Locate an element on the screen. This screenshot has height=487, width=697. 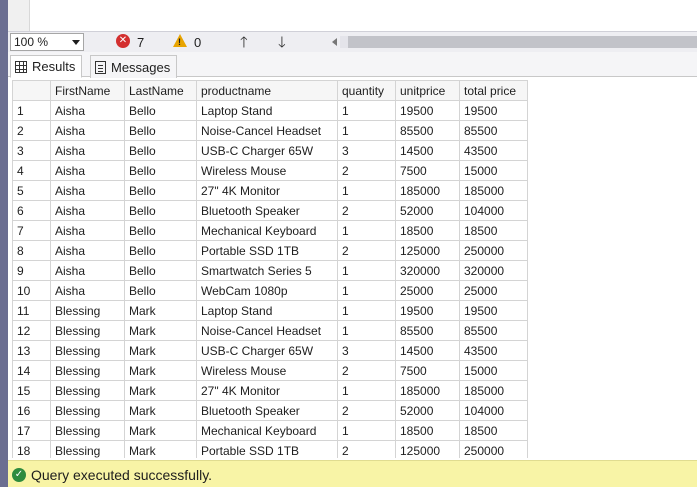
table-cell: Laptop Stand is located at coordinates (267, 310).